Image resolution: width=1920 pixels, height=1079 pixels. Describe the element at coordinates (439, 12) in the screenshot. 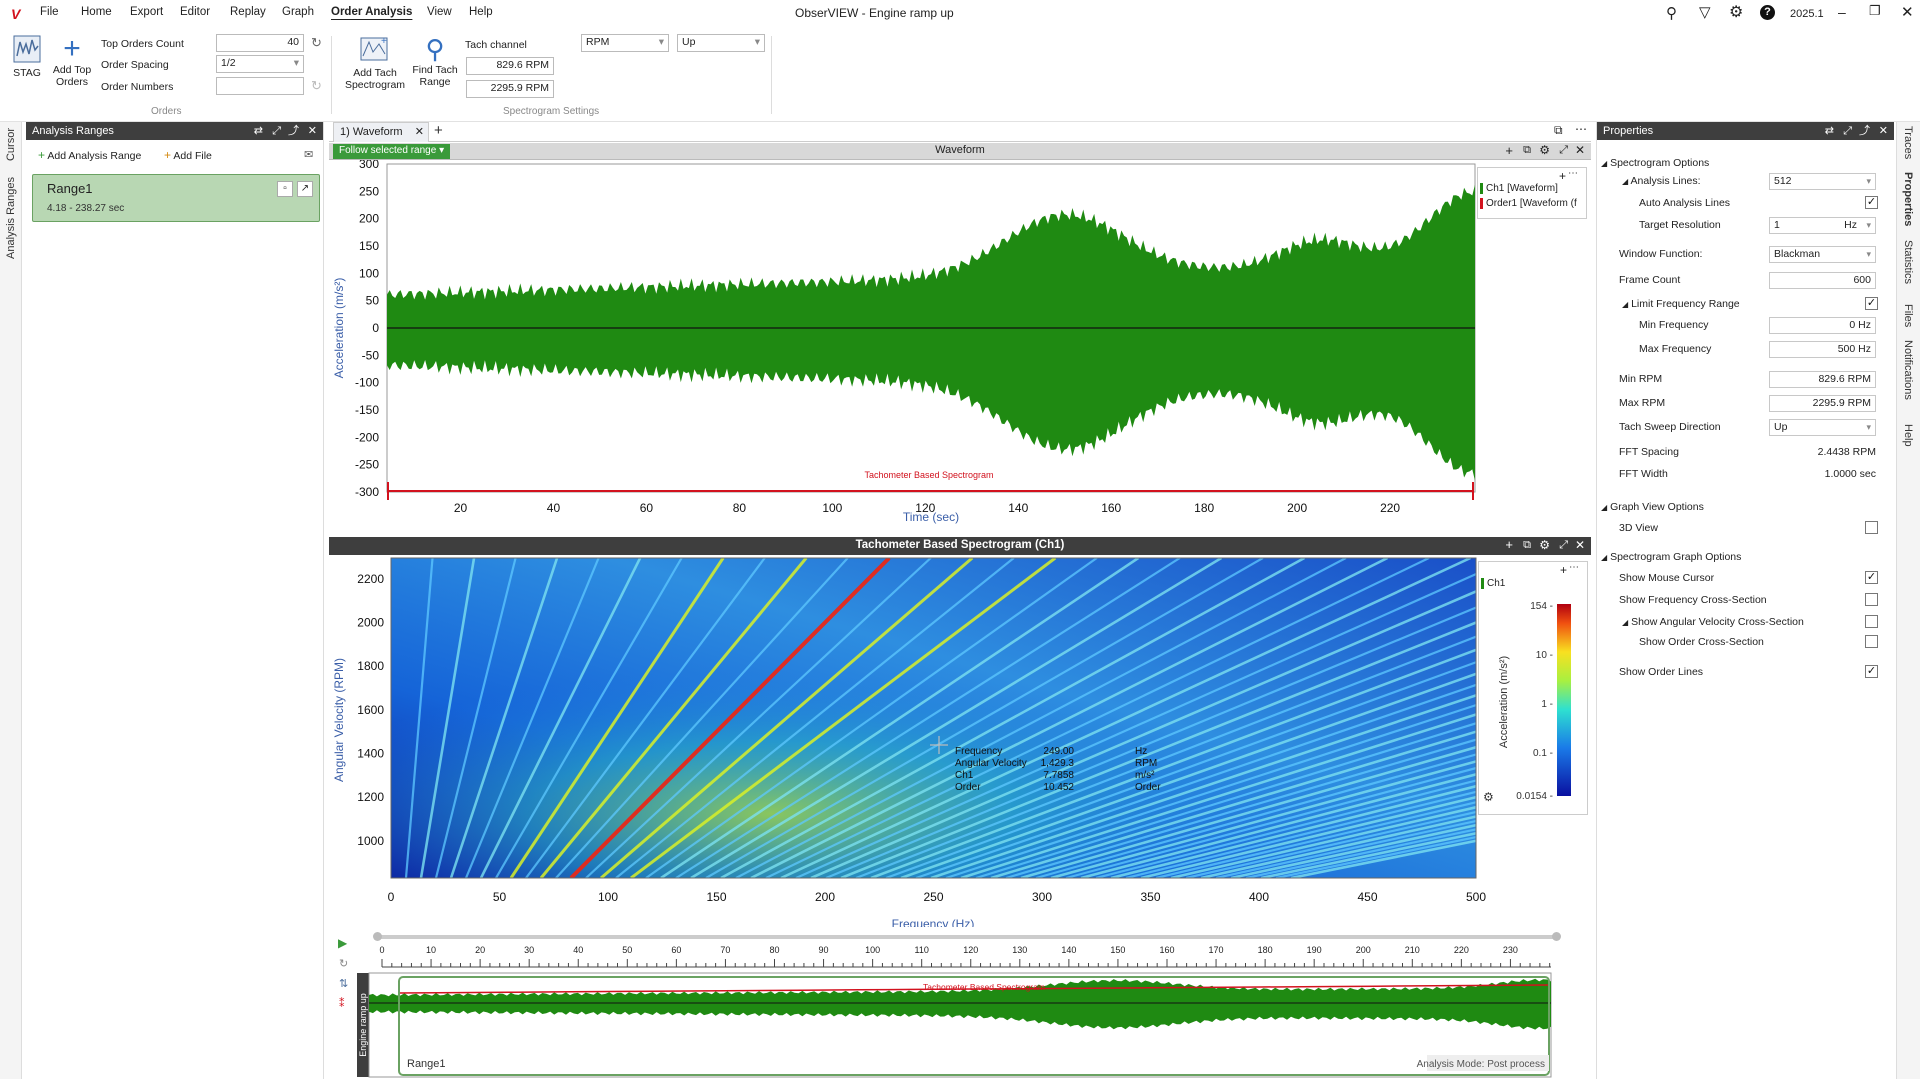

I see `menu-view: View` at that location.